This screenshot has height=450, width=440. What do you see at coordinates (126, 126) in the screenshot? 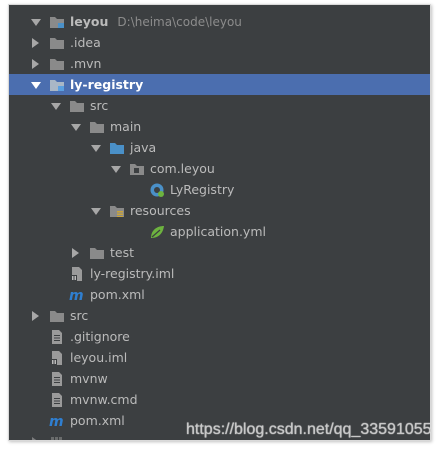
I see `tree-row-label: main` at bounding box center [126, 126].